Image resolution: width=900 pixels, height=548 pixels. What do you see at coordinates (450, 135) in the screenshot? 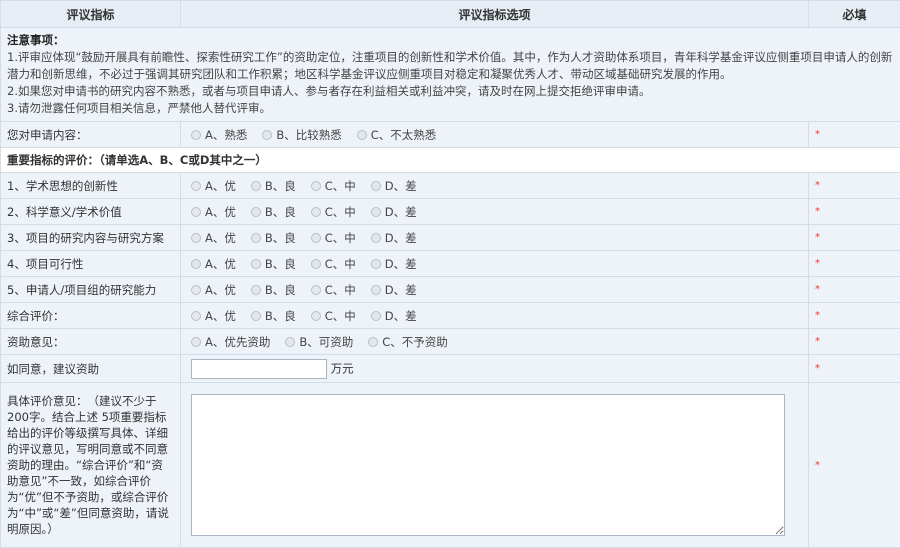
I see `familiarity-row: 您对申请内容： A、熟悉B、比较熟悉C、不太熟悉 *` at bounding box center [450, 135].